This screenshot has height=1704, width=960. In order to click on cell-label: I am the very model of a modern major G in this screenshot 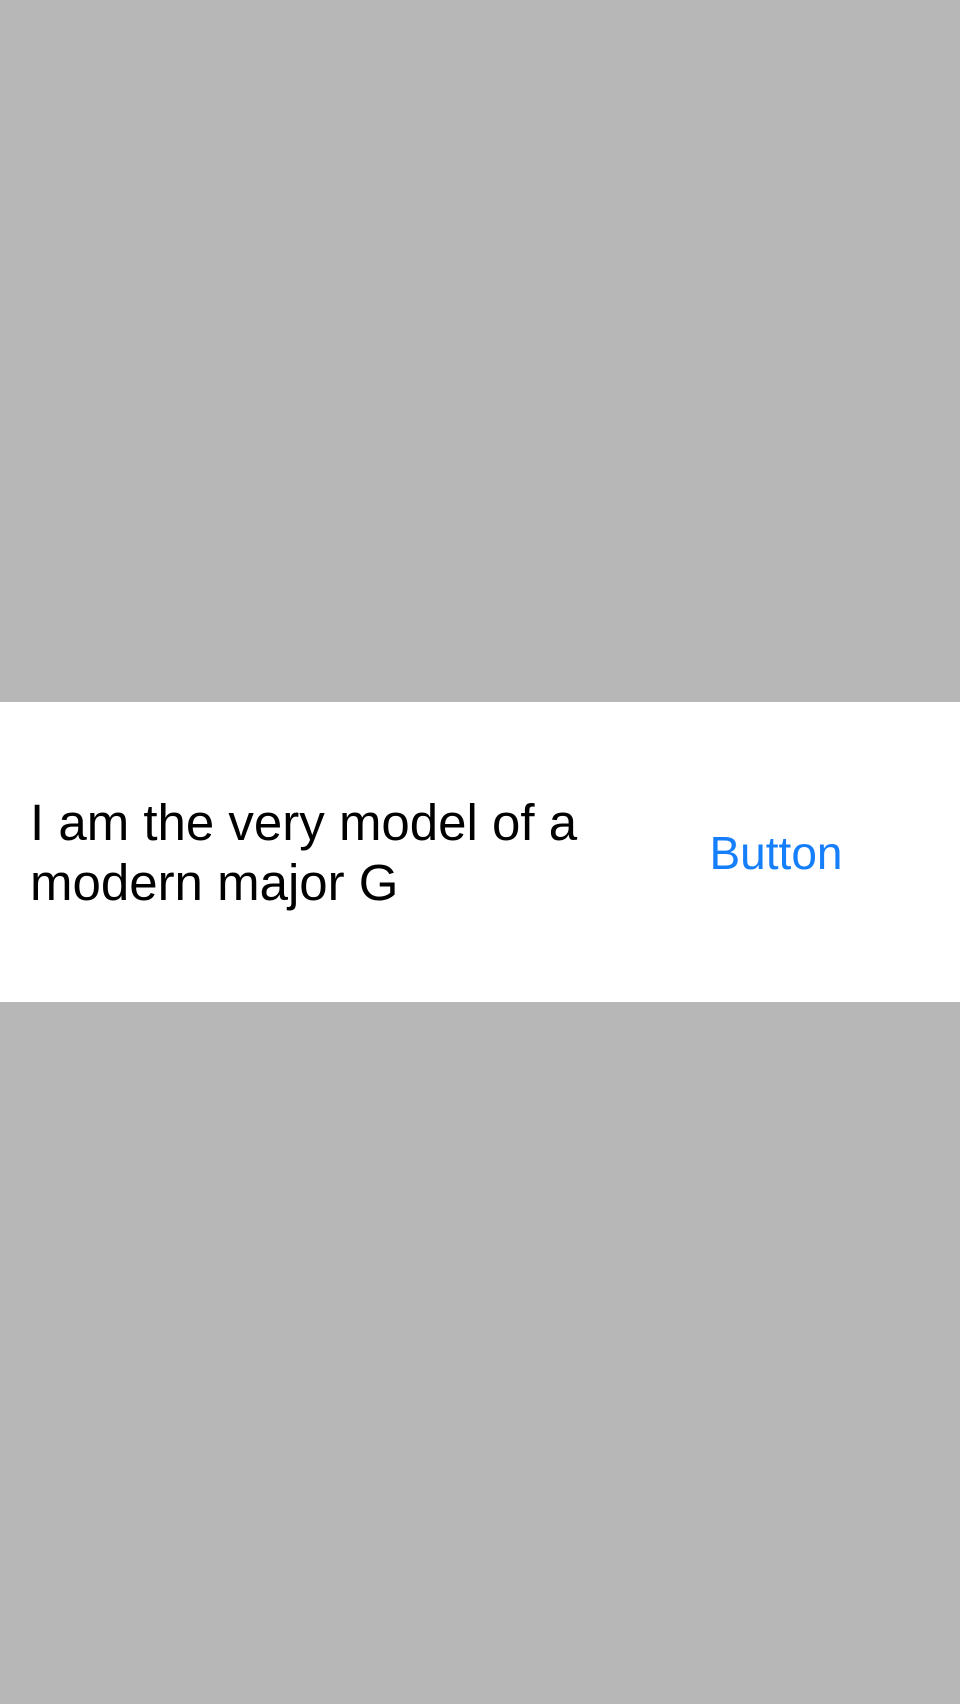, I will do `click(304, 852)`.